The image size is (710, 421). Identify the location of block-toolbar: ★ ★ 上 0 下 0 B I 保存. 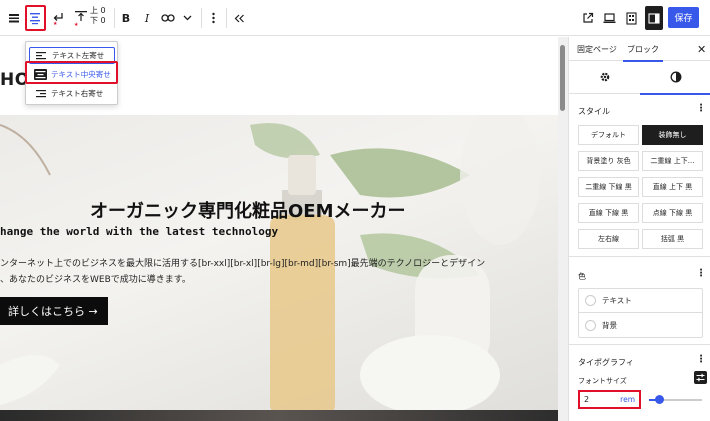
(355, 18).